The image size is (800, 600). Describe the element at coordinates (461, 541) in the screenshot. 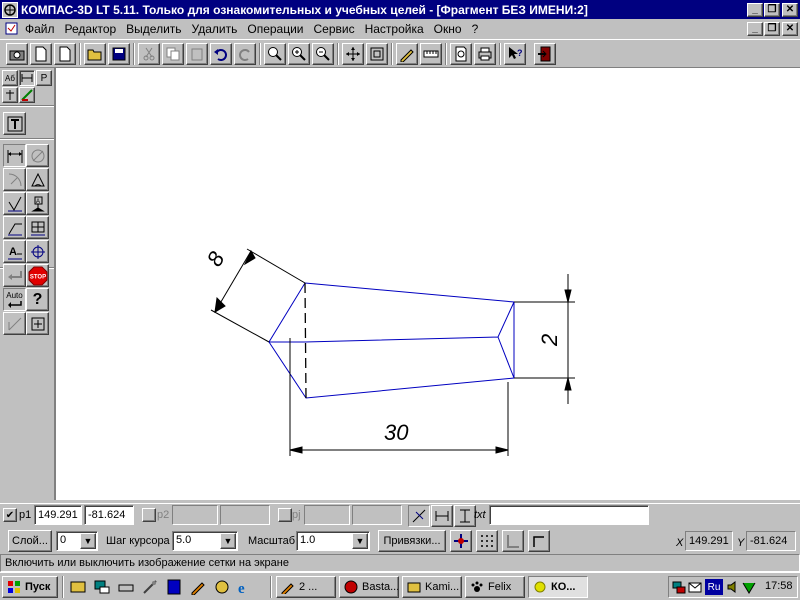

I see `local-coords-icon` at that location.